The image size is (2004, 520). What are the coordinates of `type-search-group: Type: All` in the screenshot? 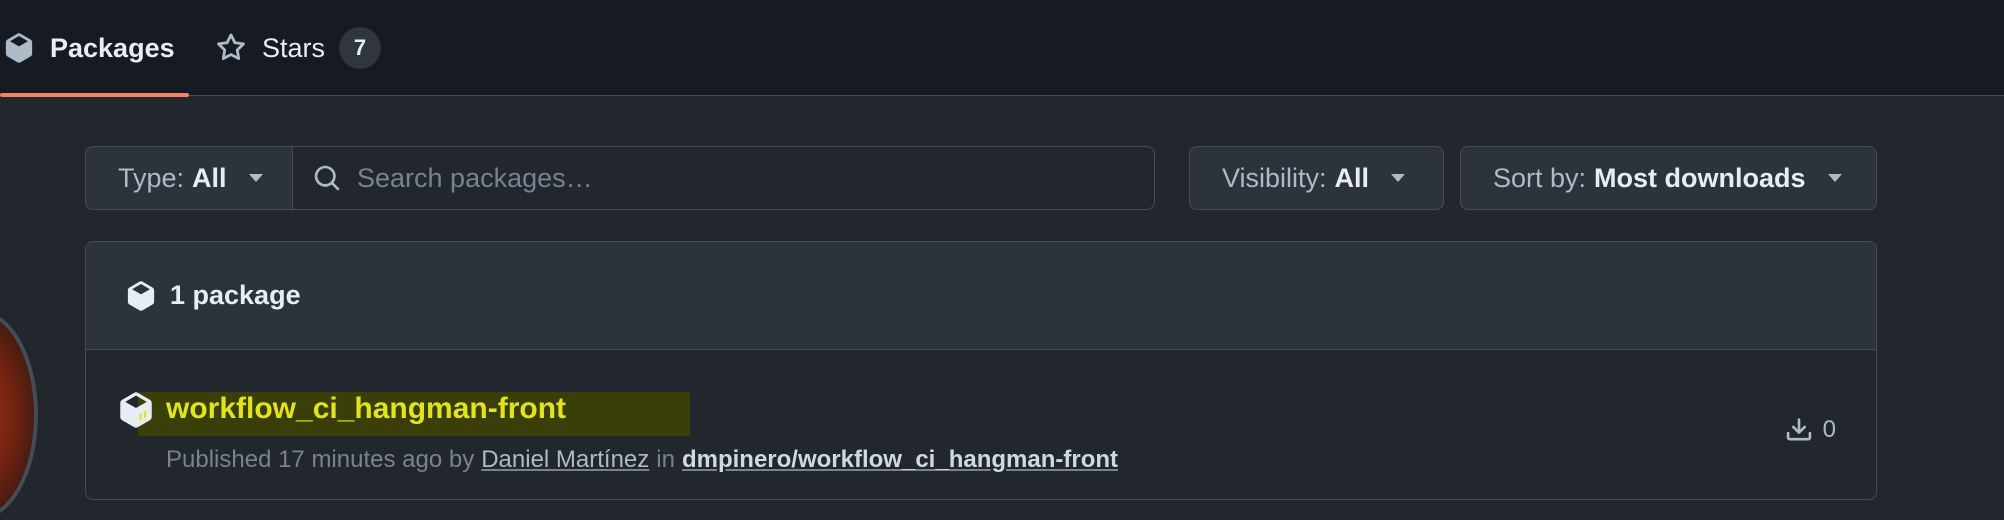 It's located at (620, 178).